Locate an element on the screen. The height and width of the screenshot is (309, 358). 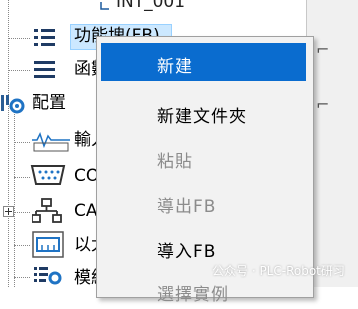
menu-item-new: 新建 is located at coordinates (203, 62).